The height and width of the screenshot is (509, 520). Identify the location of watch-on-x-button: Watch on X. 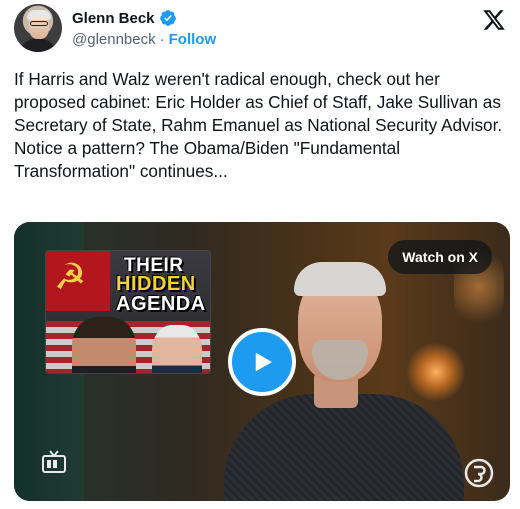
(440, 257).